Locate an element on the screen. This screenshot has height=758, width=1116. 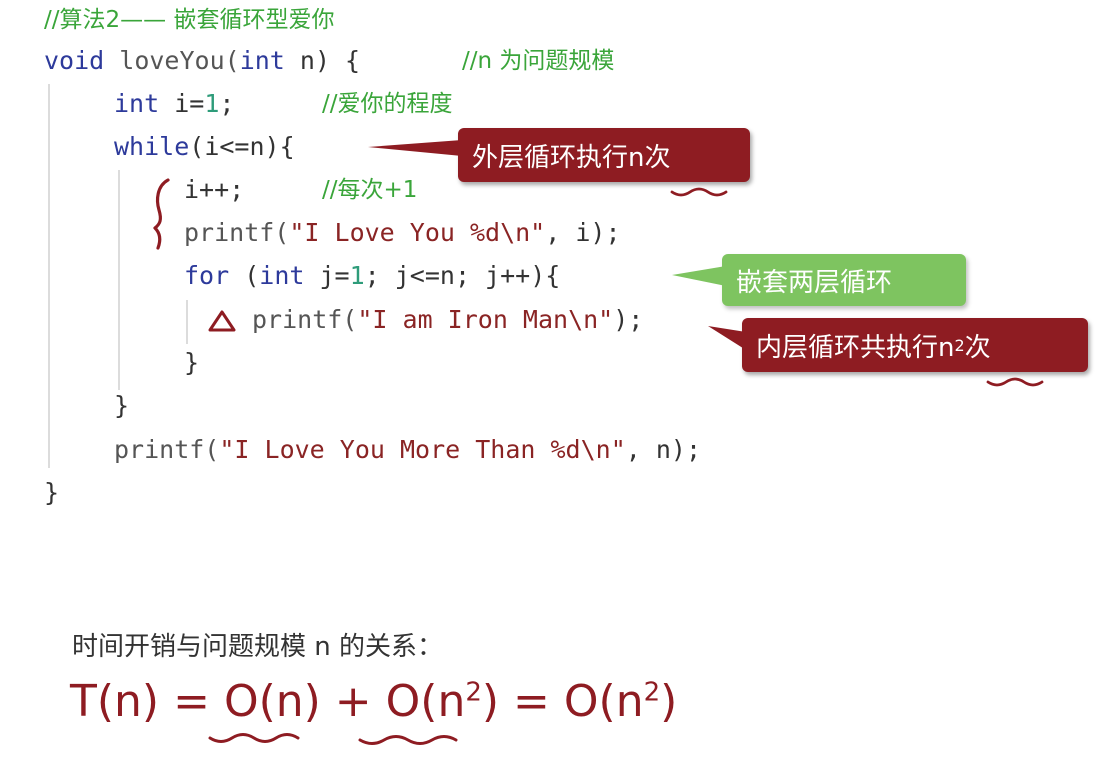
outer-callout-pointer is located at coordinates (415, 148).